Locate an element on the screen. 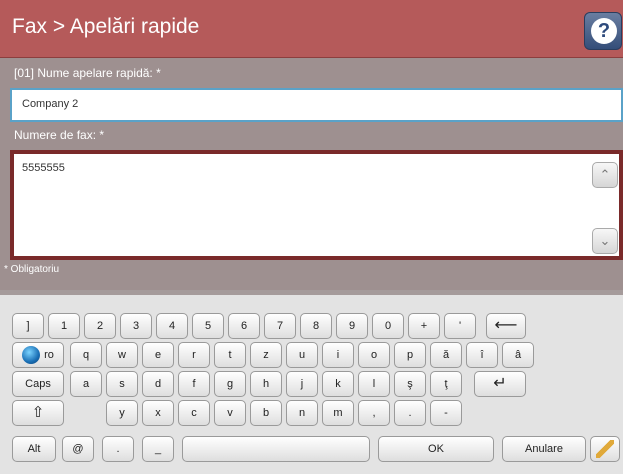  key-c: c is located at coordinates (194, 413).